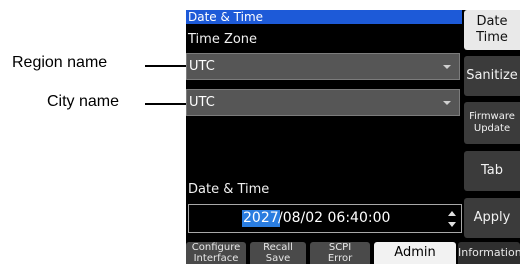  Describe the element at coordinates (278, 253) in the screenshot. I see `tab-recall-save: Recall Save` at that location.